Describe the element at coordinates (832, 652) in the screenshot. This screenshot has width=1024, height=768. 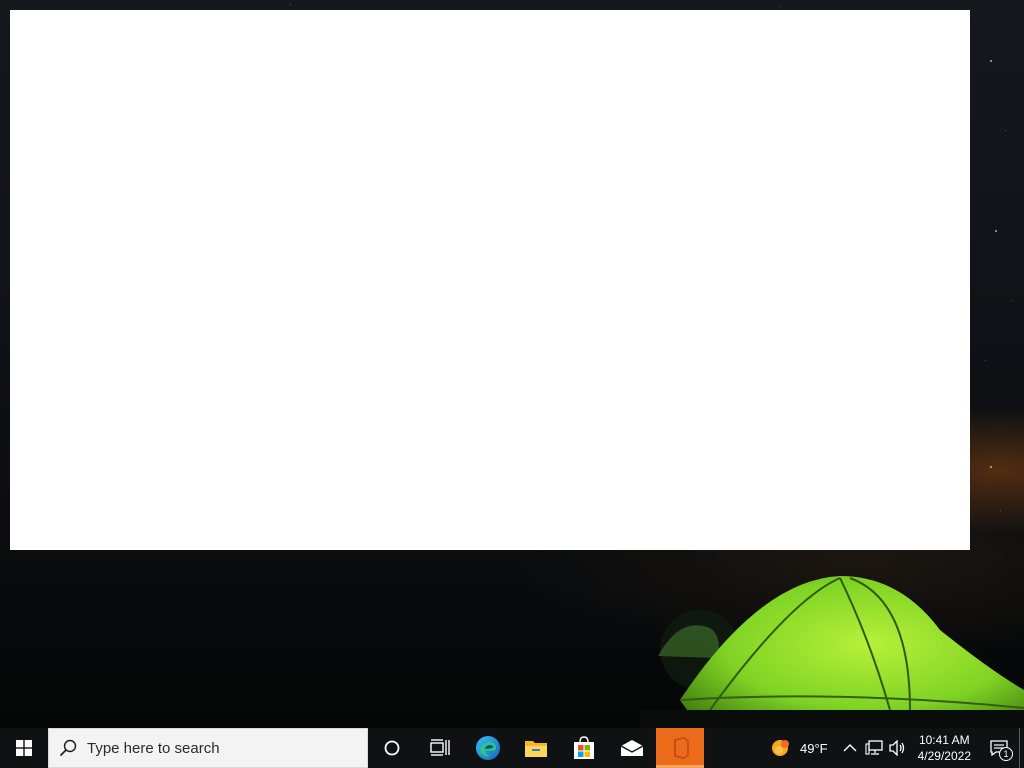
I see `tent-illustration` at that location.